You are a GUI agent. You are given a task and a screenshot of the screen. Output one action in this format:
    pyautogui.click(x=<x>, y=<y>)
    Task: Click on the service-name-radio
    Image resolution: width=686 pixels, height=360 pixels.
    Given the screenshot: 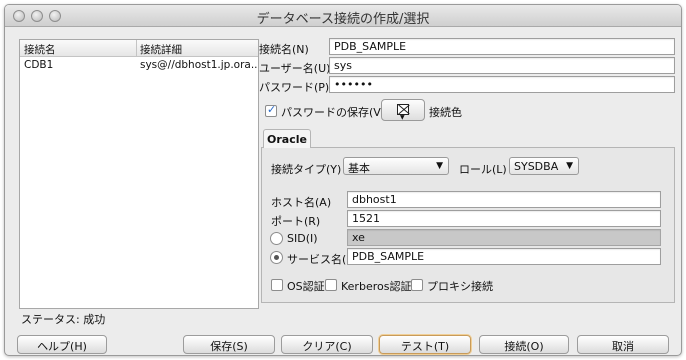 What is the action you would take?
    pyautogui.click(x=276, y=257)
    